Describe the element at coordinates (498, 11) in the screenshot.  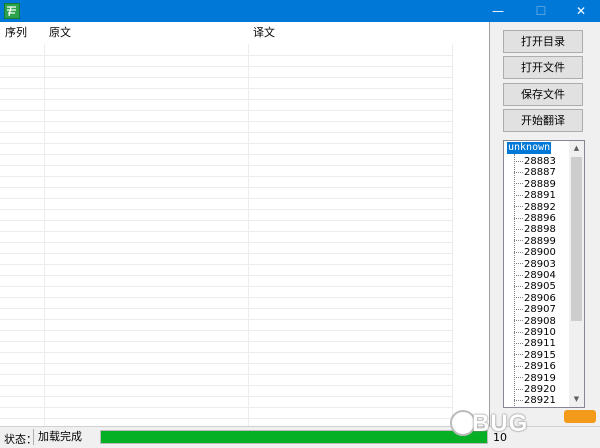
I see `minimize-button: —` at that location.